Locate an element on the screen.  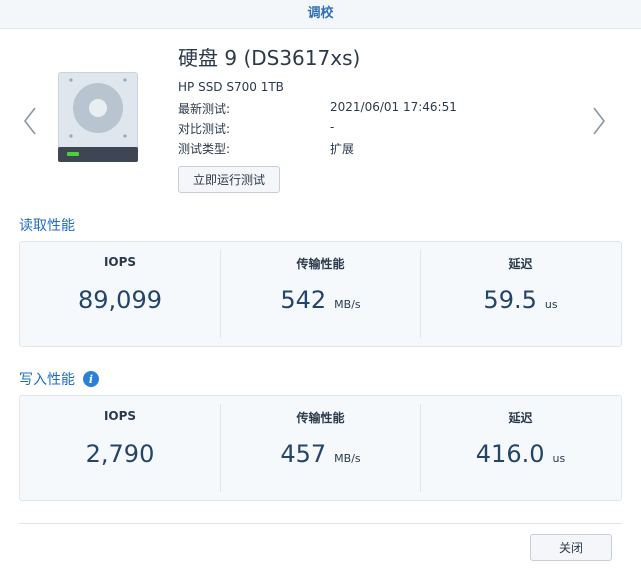
hard-disk-icon is located at coordinates (98, 117).